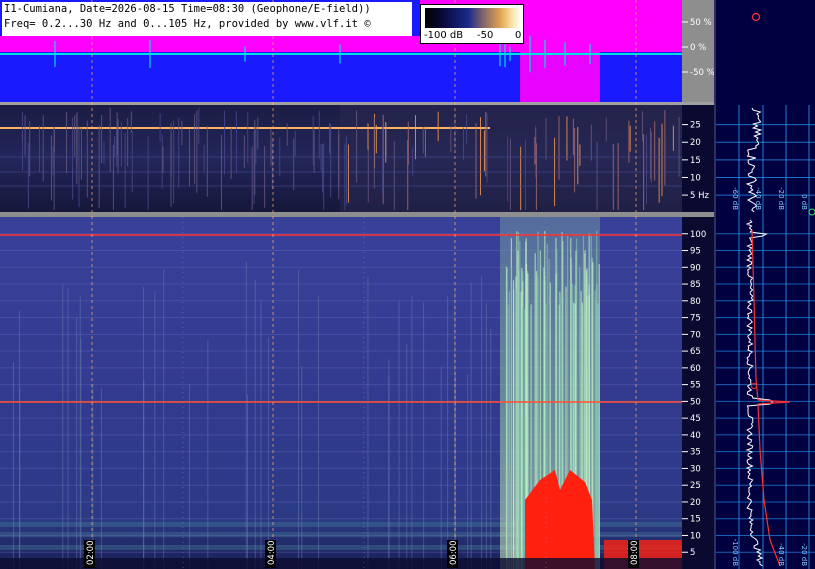 The width and height of the screenshot is (815, 569). I want to click on avg-upper-xtick: 0 dB, so click(804, 202).